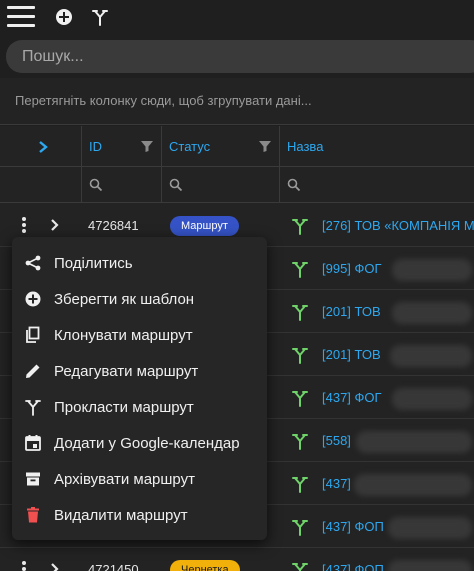 This screenshot has width=474, height=571. Describe the element at coordinates (377, 146) in the screenshot. I see `column-header-name: Назва` at that location.